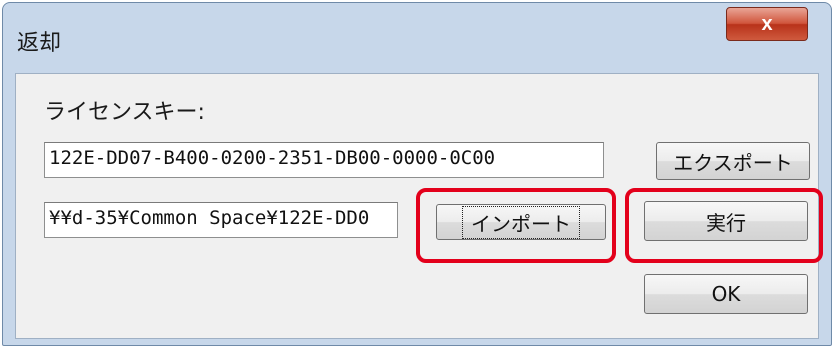  I want to click on window-title: 返却, so click(39, 43).